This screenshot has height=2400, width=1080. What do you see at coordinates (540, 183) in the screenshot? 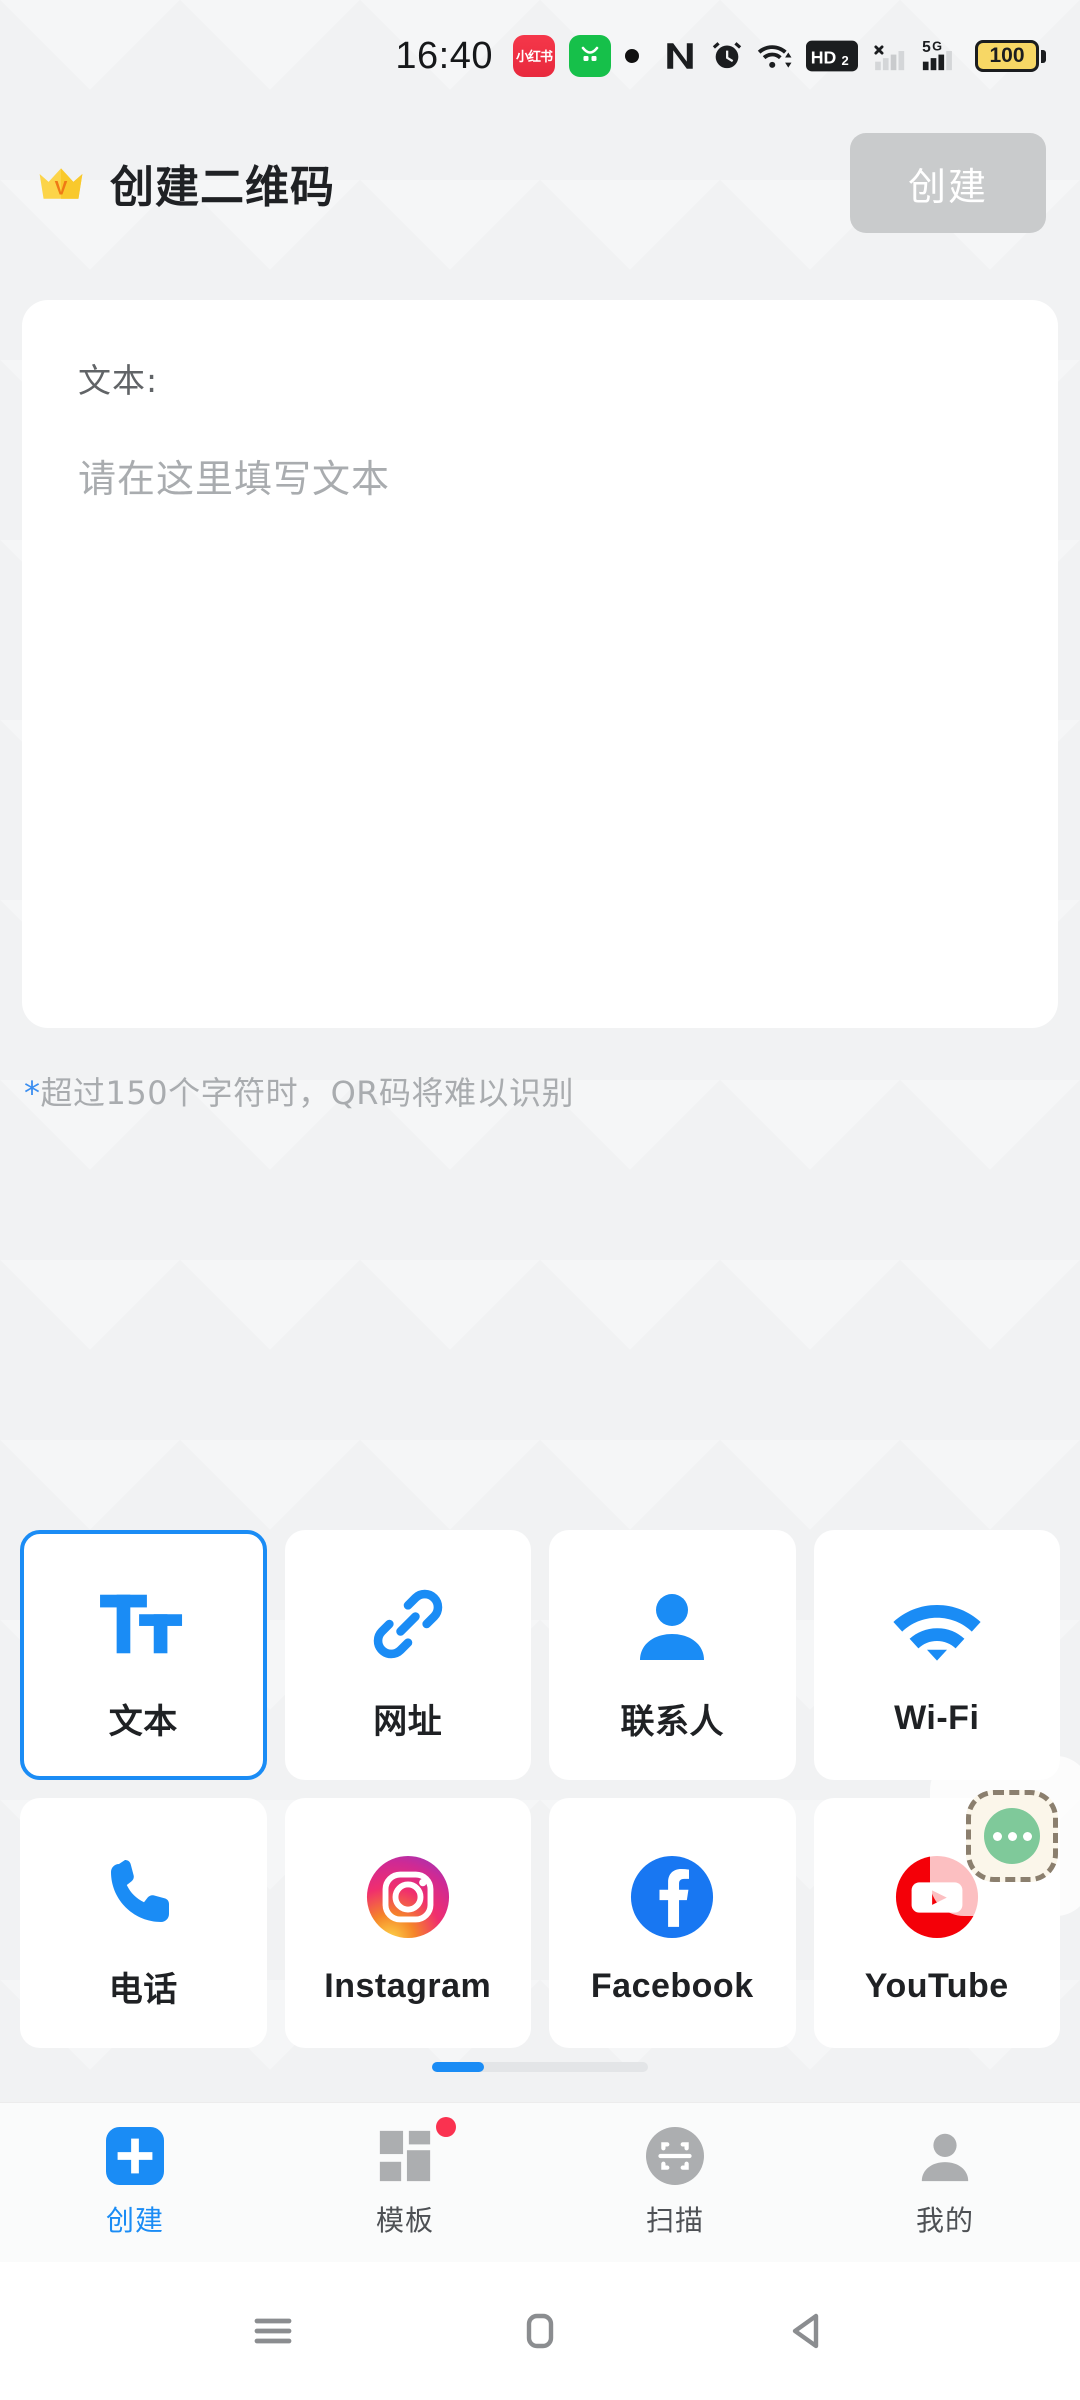
I see `app-header: V 创建二维码 创建` at bounding box center [540, 183].